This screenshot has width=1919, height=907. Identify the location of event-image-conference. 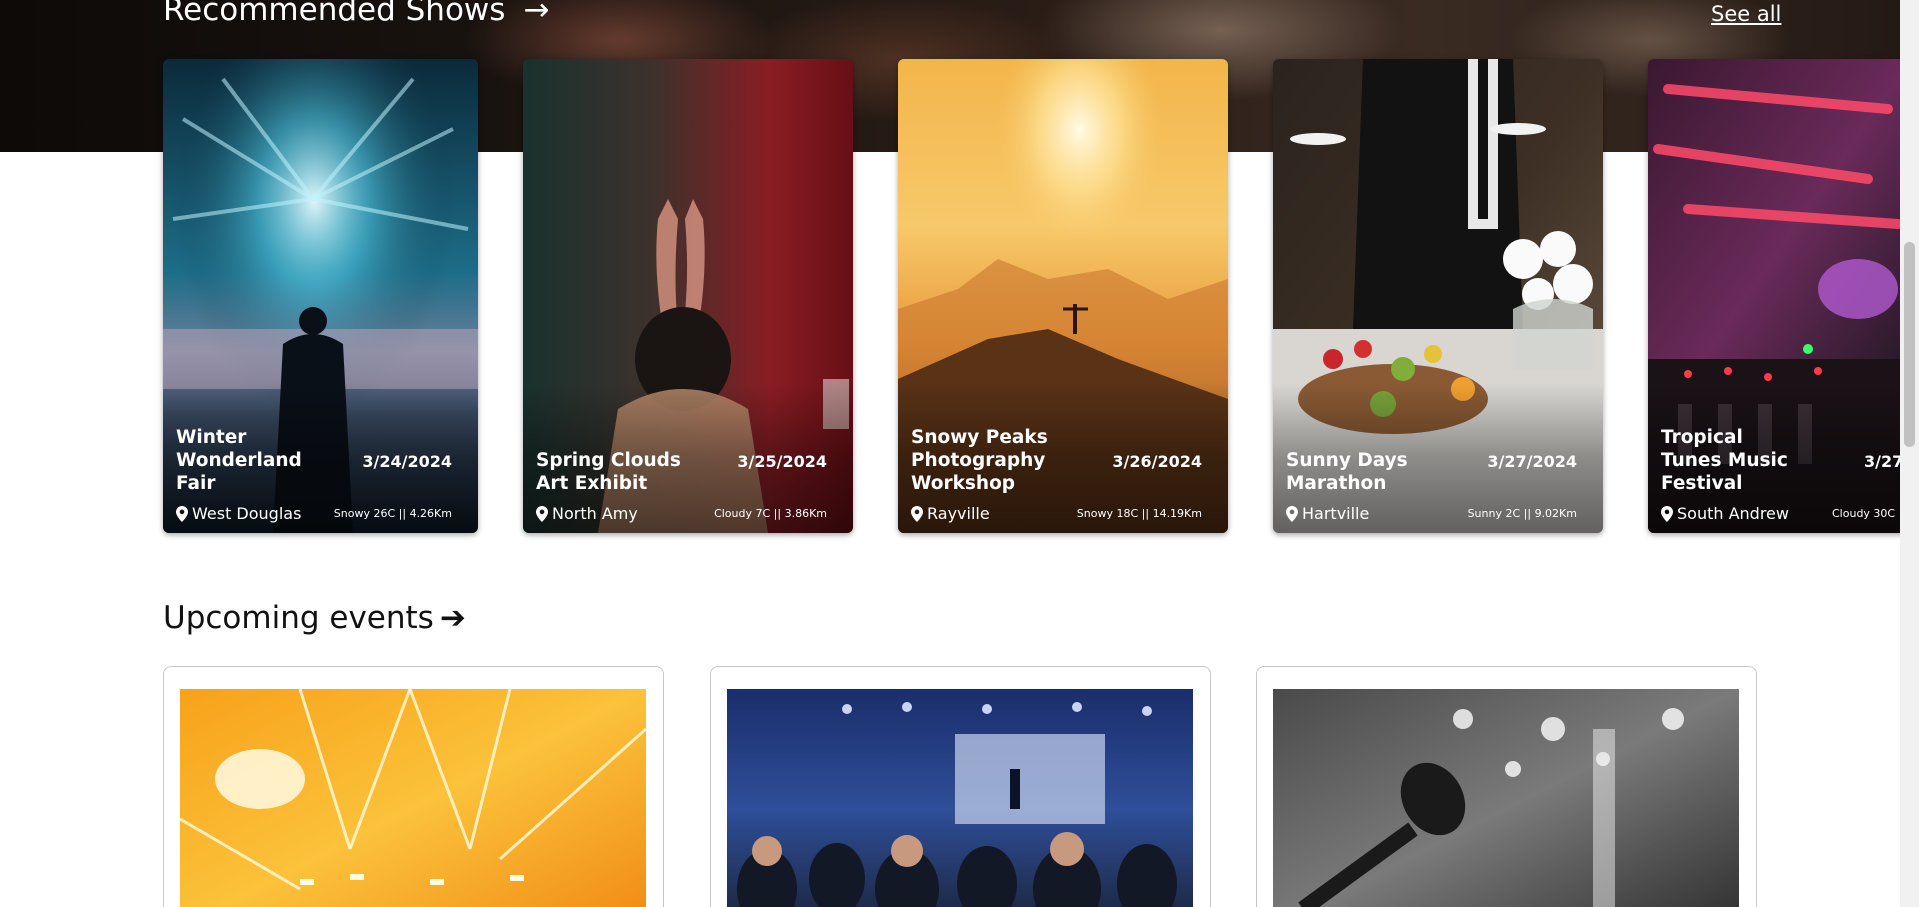
(960, 798).